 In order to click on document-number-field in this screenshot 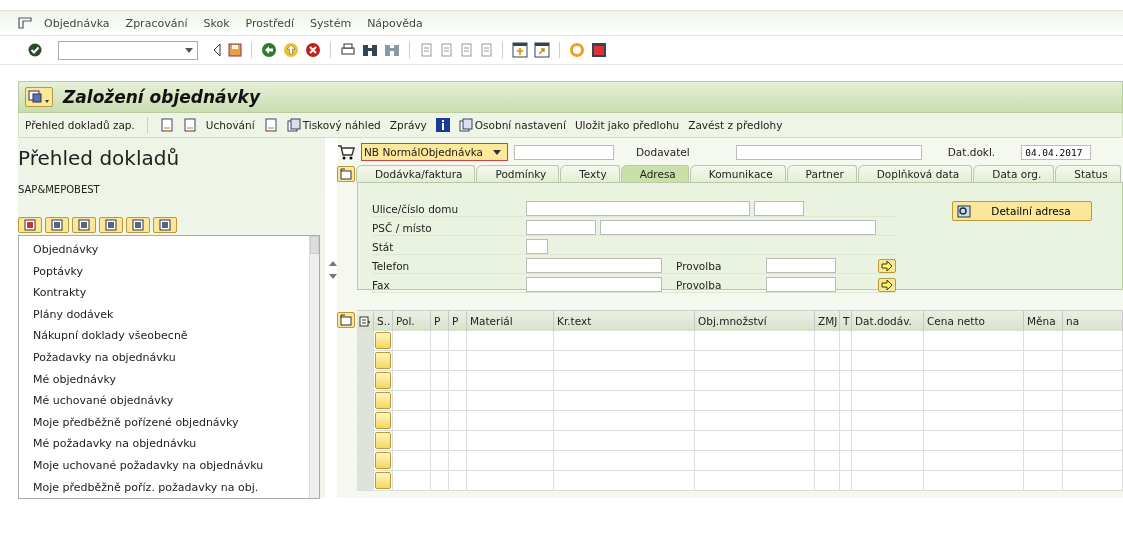, I will do `click(564, 152)`.